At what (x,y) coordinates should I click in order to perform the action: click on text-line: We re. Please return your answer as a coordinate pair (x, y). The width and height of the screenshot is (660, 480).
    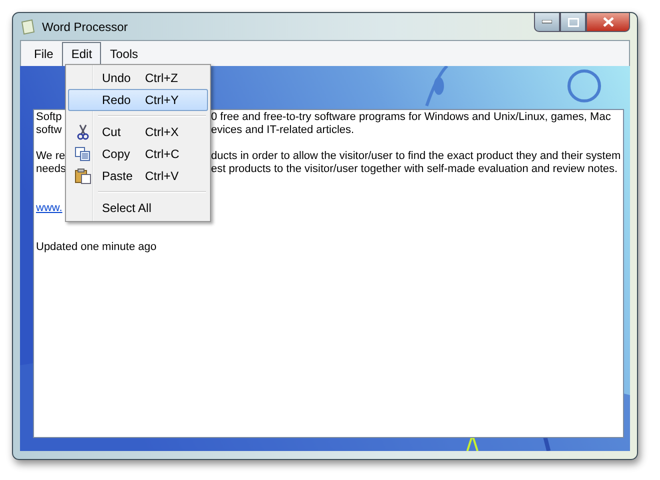
    Looking at the image, I should click on (51, 156).